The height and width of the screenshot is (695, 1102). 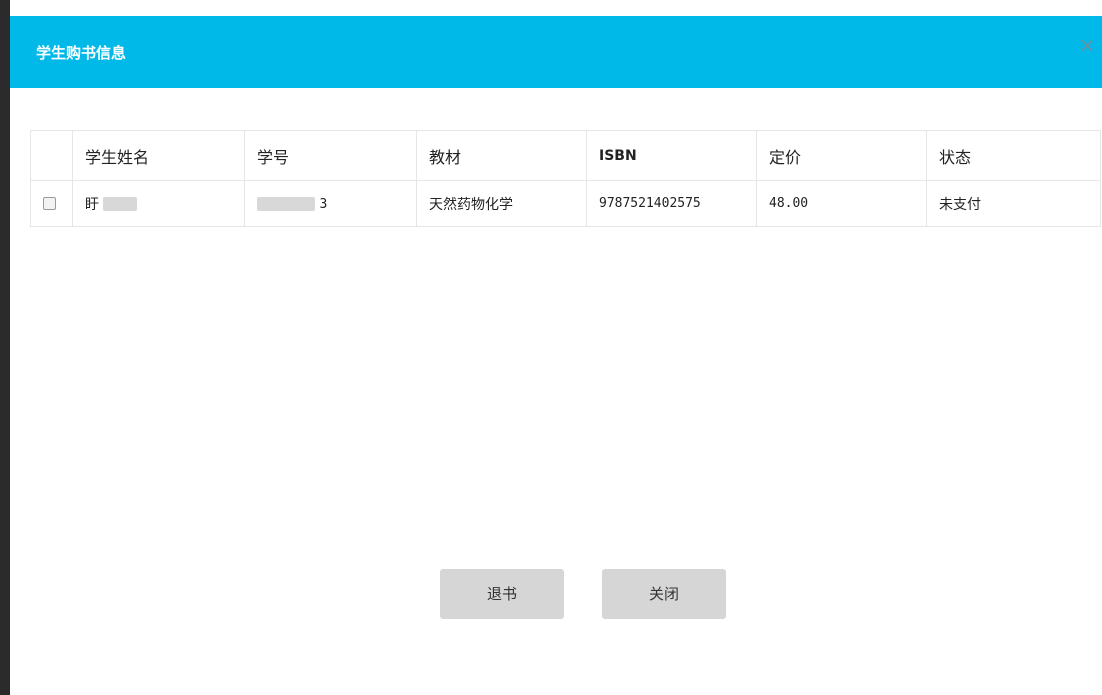 I want to click on row-checkbox, so click(x=49, y=203).